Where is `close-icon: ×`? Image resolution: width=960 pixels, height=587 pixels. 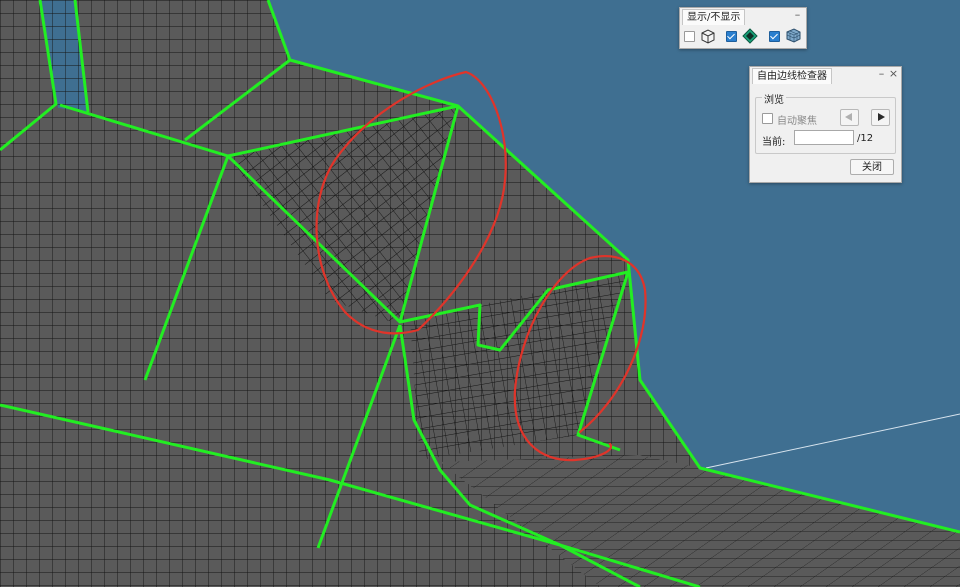
close-icon: × is located at coordinates (893, 74).